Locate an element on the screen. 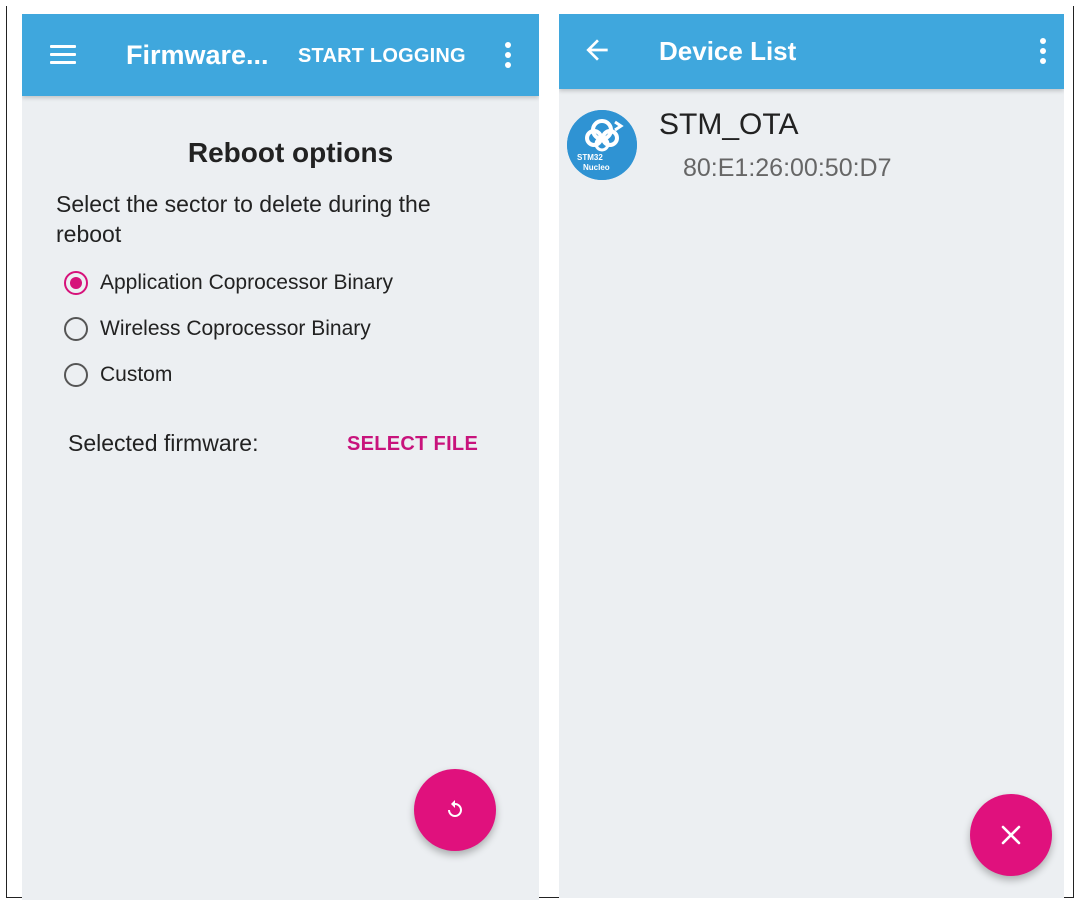  stm32-nucleo-icon: STM32 Nucleo is located at coordinates (602, 145).